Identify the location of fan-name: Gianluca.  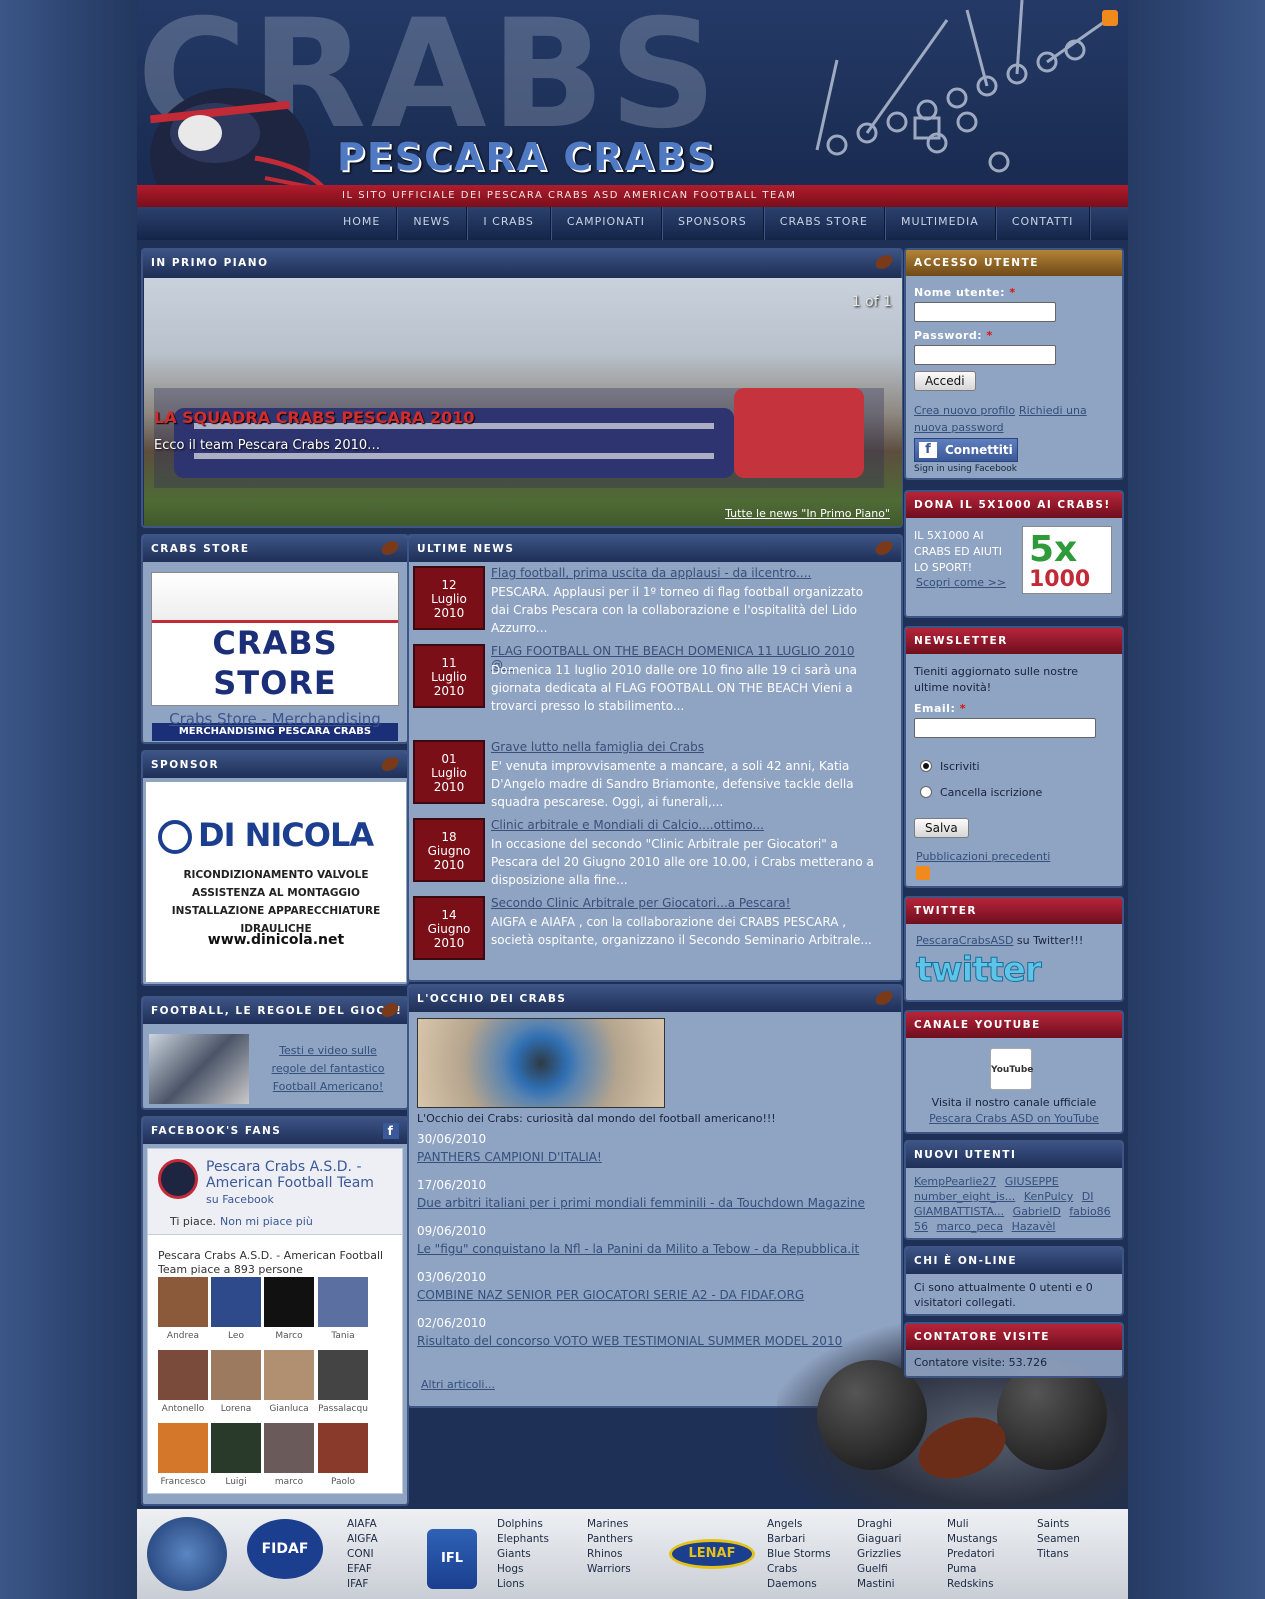
(289, 1409).